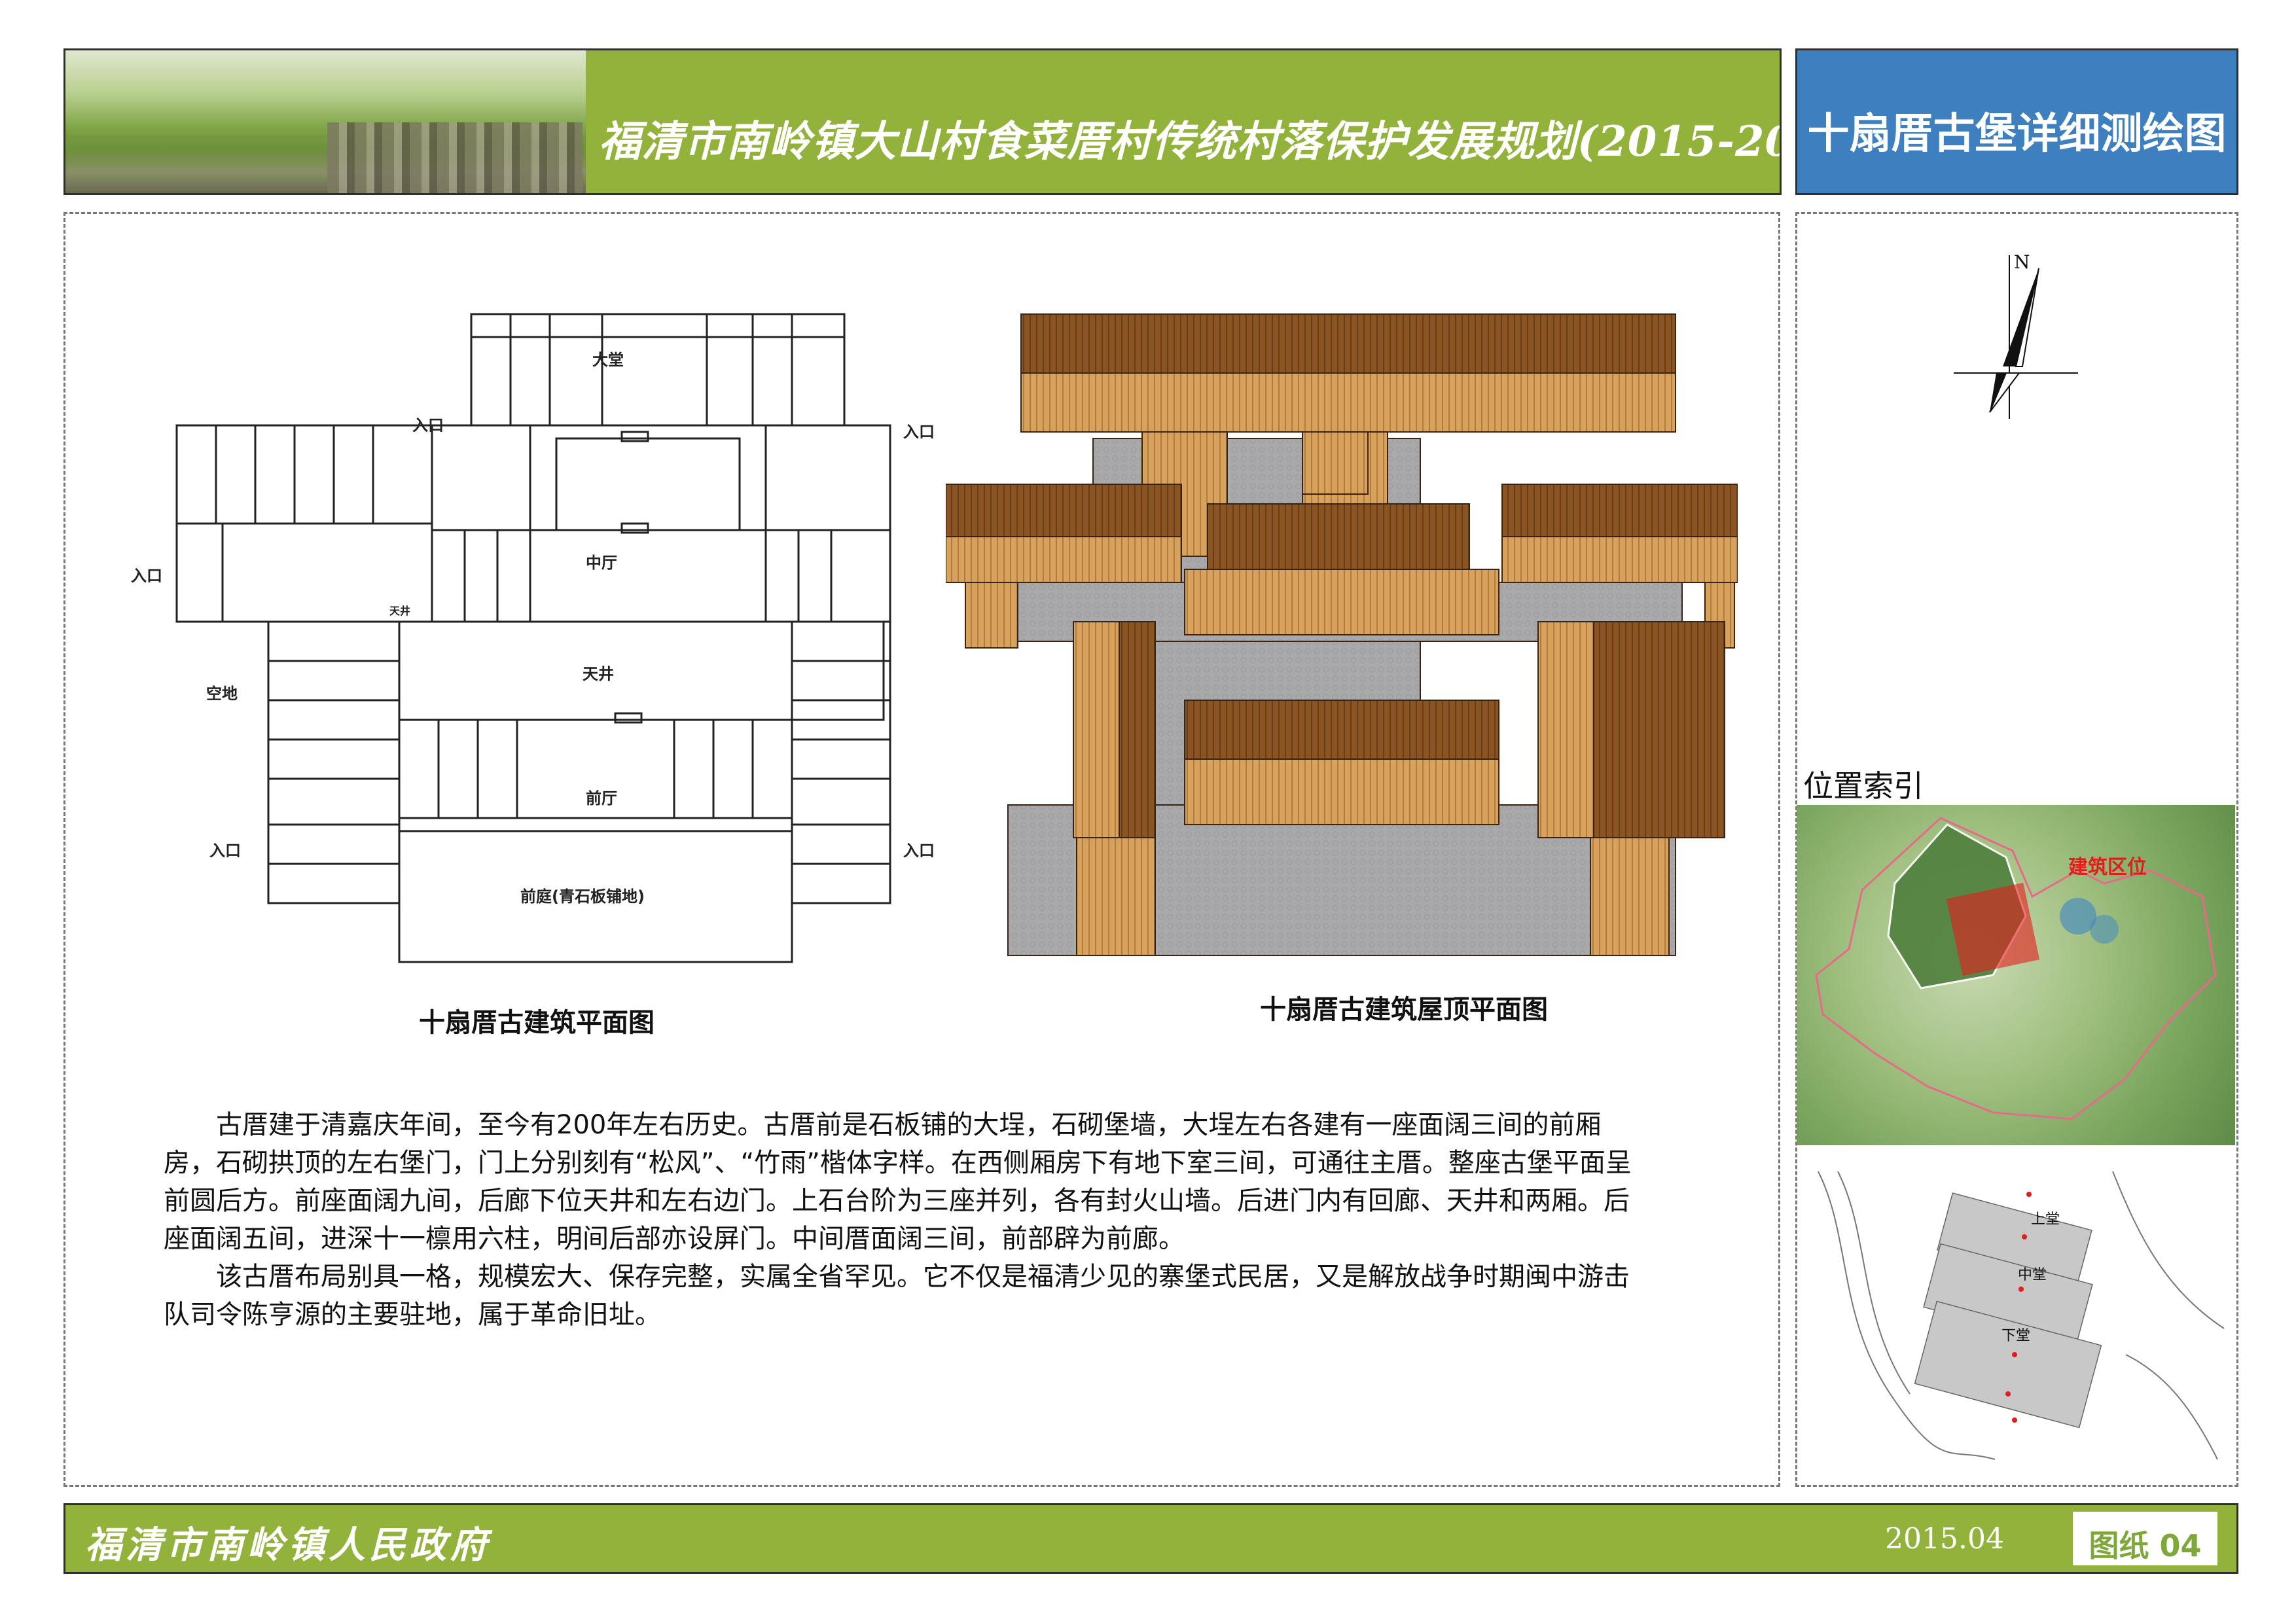  I want to click on sheet-number-box: 图纸 04, so click(2145, 1539).